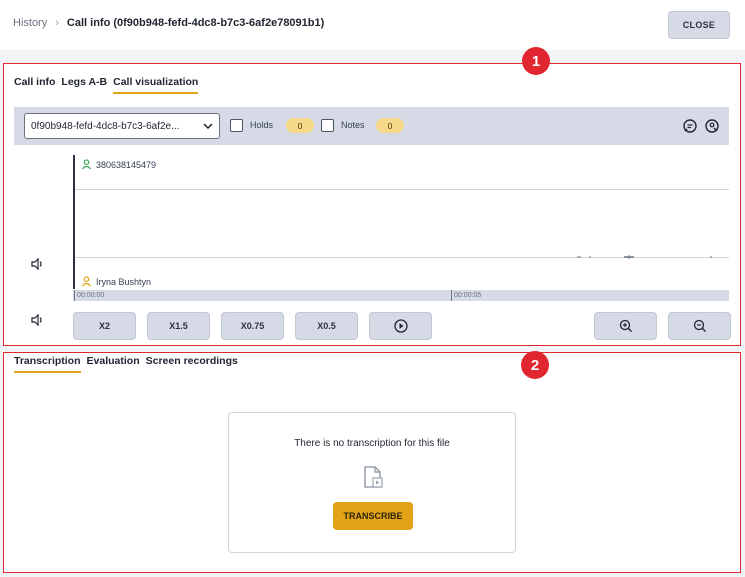 This screenshot has height=577, width=745. What do you see at coordinates (126, 165) in the screenshot?
I see `participant-top-label: 380638145479` at bounding box center [126, 165].